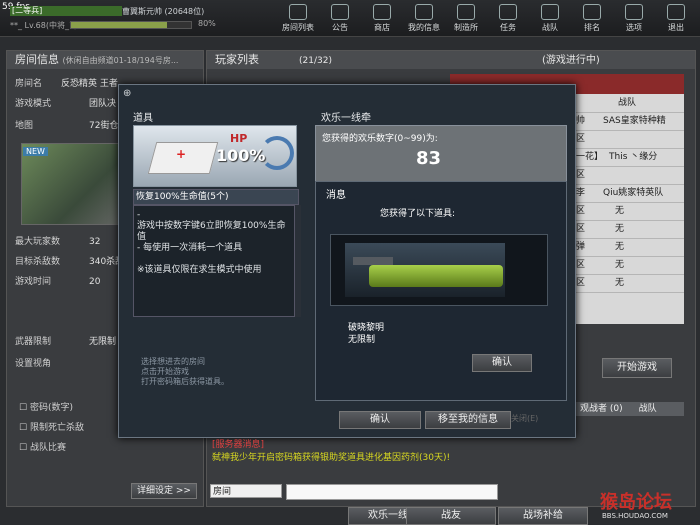 Image resolution: width=700 pixels, height=525 pixels. I want to click on nav-clan: 战队, so click(550, 19).